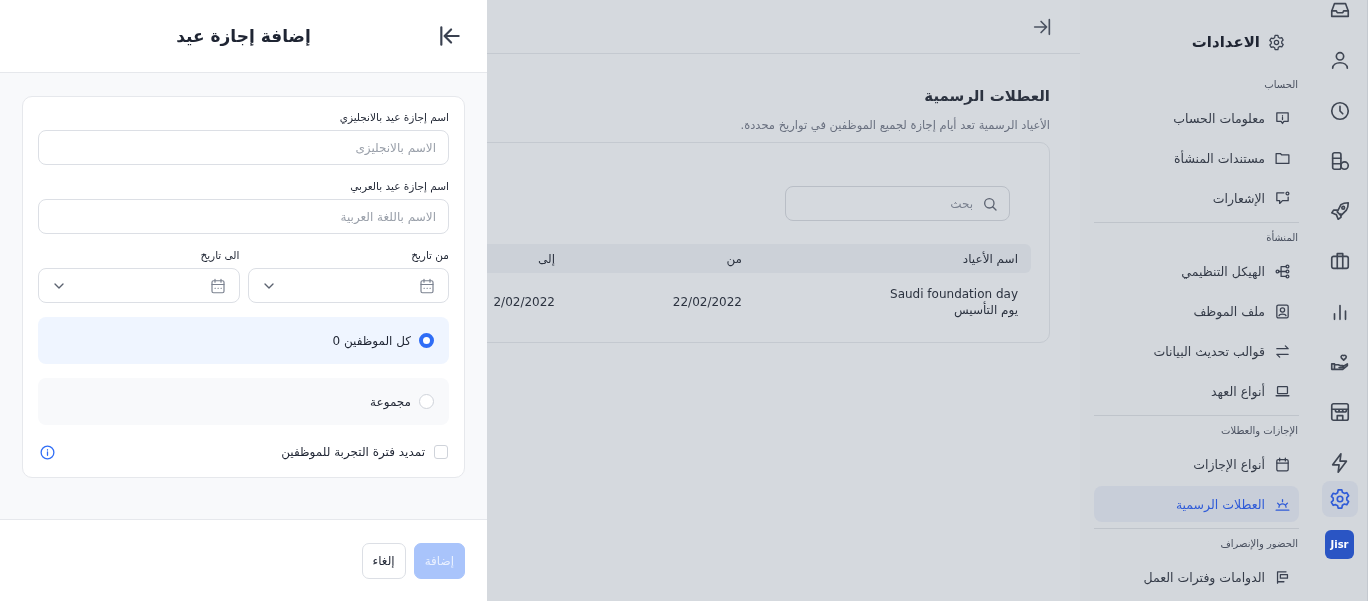 This screenshot has width=1368, height=601. What do you see at coordinates (1196, 577) in the screenshot?
I see `sidebar-item: الدوامات وفترات العمل` at bounding box center [1196, 577].